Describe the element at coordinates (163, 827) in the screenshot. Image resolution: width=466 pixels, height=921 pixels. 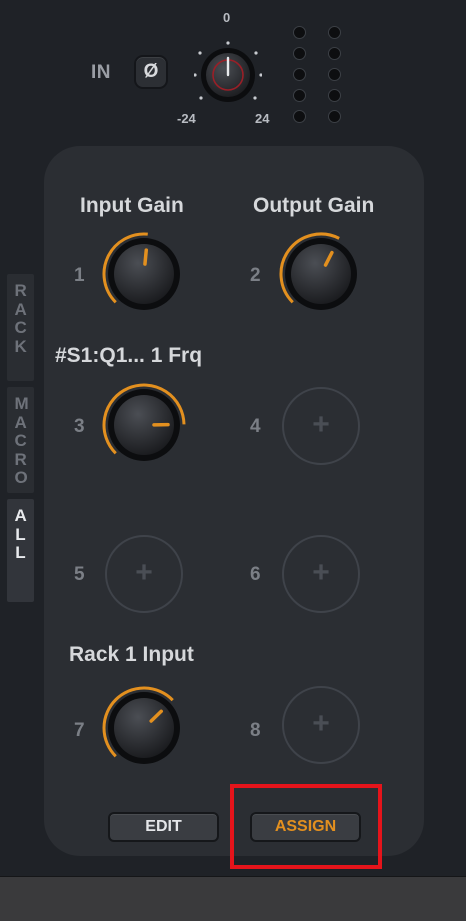
I see `edit-button: EDIT` at that location.